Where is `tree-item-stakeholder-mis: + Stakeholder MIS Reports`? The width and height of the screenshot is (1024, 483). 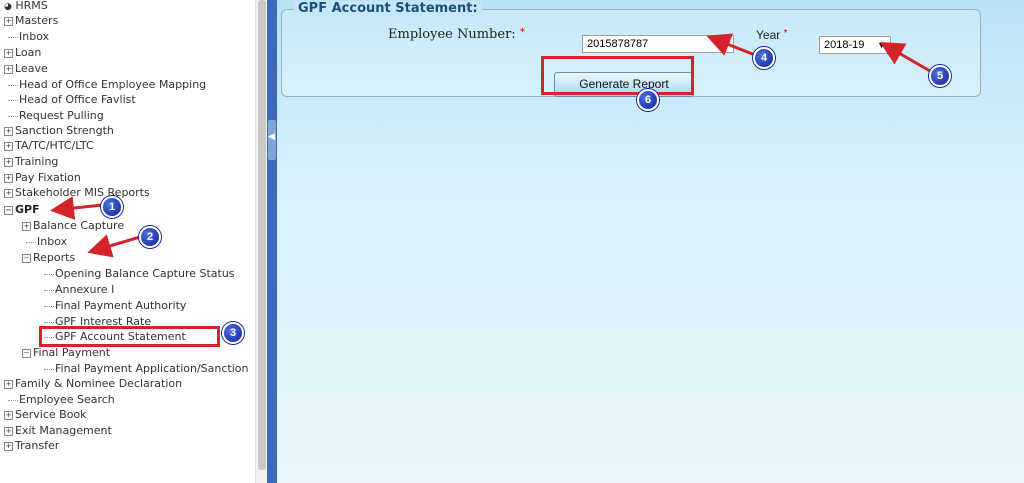
tree-item-stakeholder-mis: + Stakeholder MIS Reports is located at coordinates (77, 192).